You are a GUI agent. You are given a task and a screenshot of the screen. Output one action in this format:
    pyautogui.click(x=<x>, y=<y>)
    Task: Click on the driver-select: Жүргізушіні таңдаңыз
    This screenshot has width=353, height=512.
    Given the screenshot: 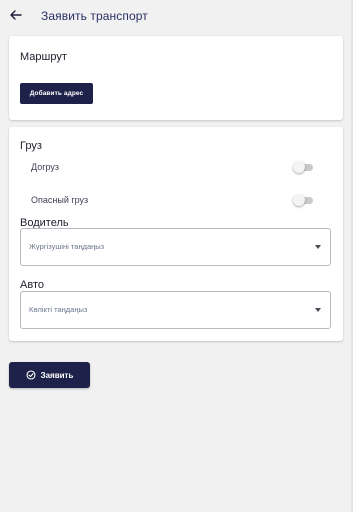 What is the action you would take?
    pyautogui.click(x=175, y=247)
    